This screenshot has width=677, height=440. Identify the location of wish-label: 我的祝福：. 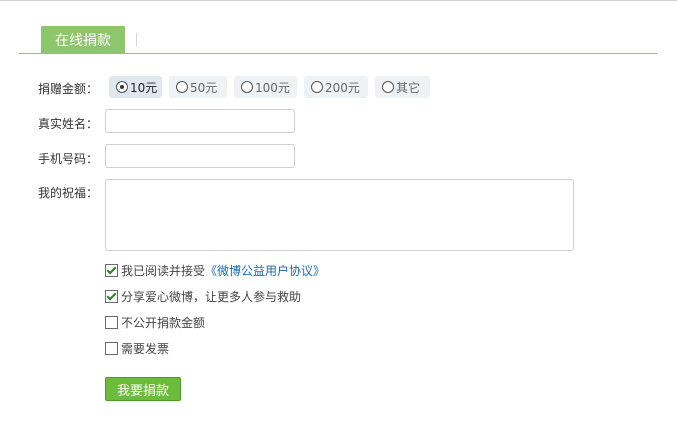
(68, 193).